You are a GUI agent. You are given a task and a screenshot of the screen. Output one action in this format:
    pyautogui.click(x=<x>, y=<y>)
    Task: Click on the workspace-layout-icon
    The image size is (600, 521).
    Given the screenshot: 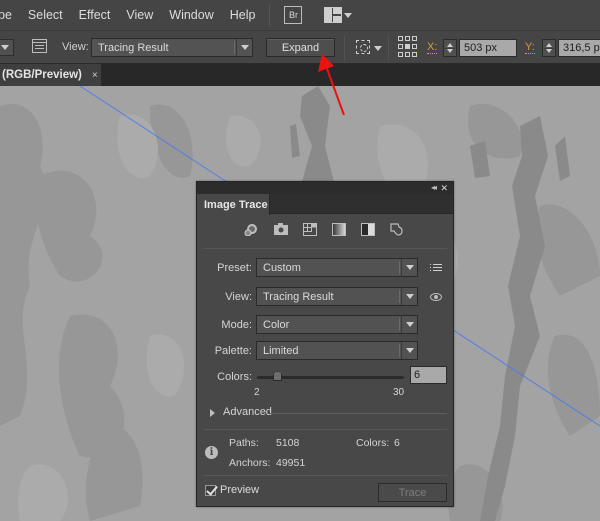 What is the action you would take?
    pyautogui.click(x=333, y=15)
    